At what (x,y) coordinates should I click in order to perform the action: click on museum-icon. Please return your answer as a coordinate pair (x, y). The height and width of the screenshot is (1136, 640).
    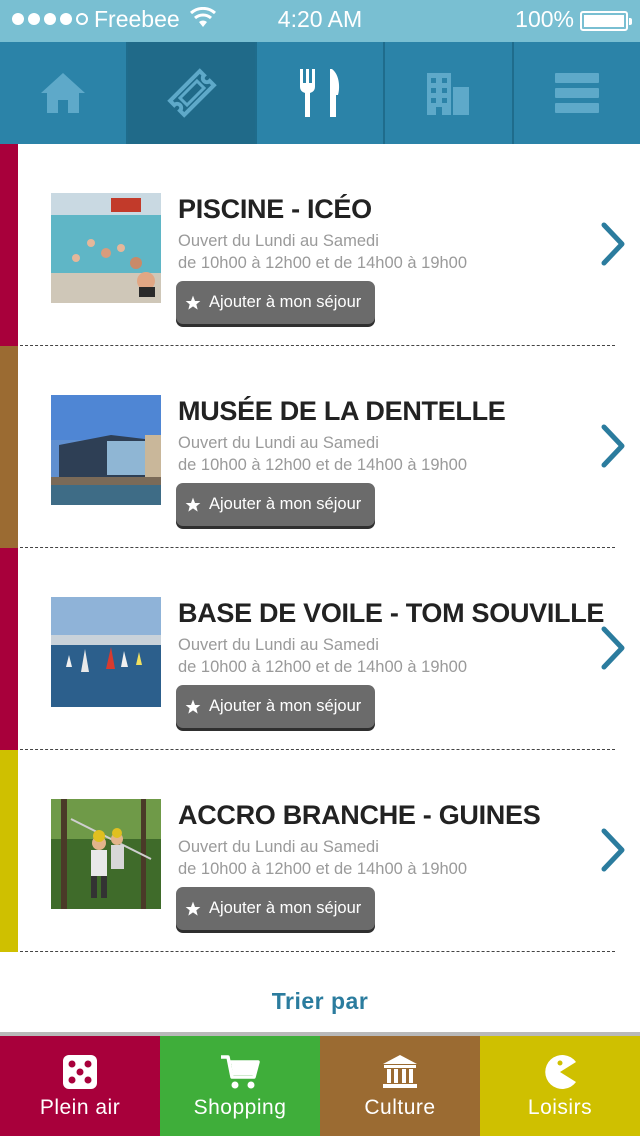
    Looking at the image, I should click on (400, 1072).